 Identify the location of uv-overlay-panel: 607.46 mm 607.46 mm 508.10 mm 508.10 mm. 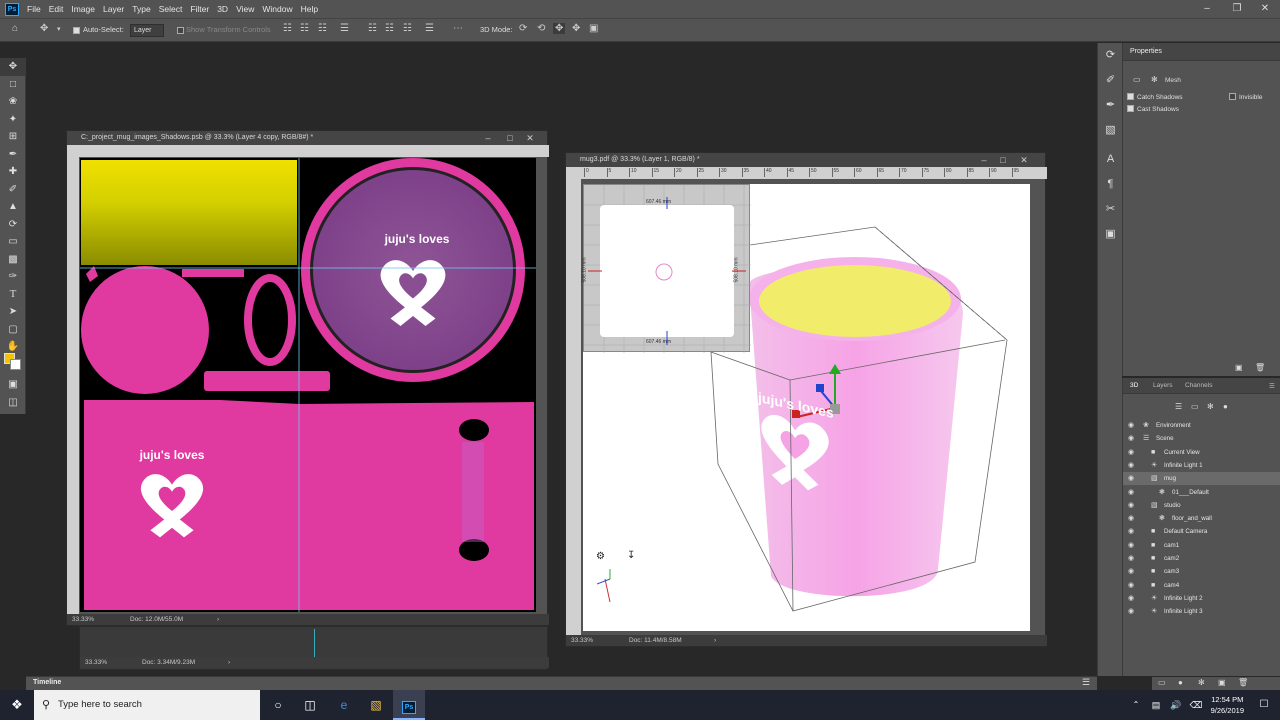
(666, 268).